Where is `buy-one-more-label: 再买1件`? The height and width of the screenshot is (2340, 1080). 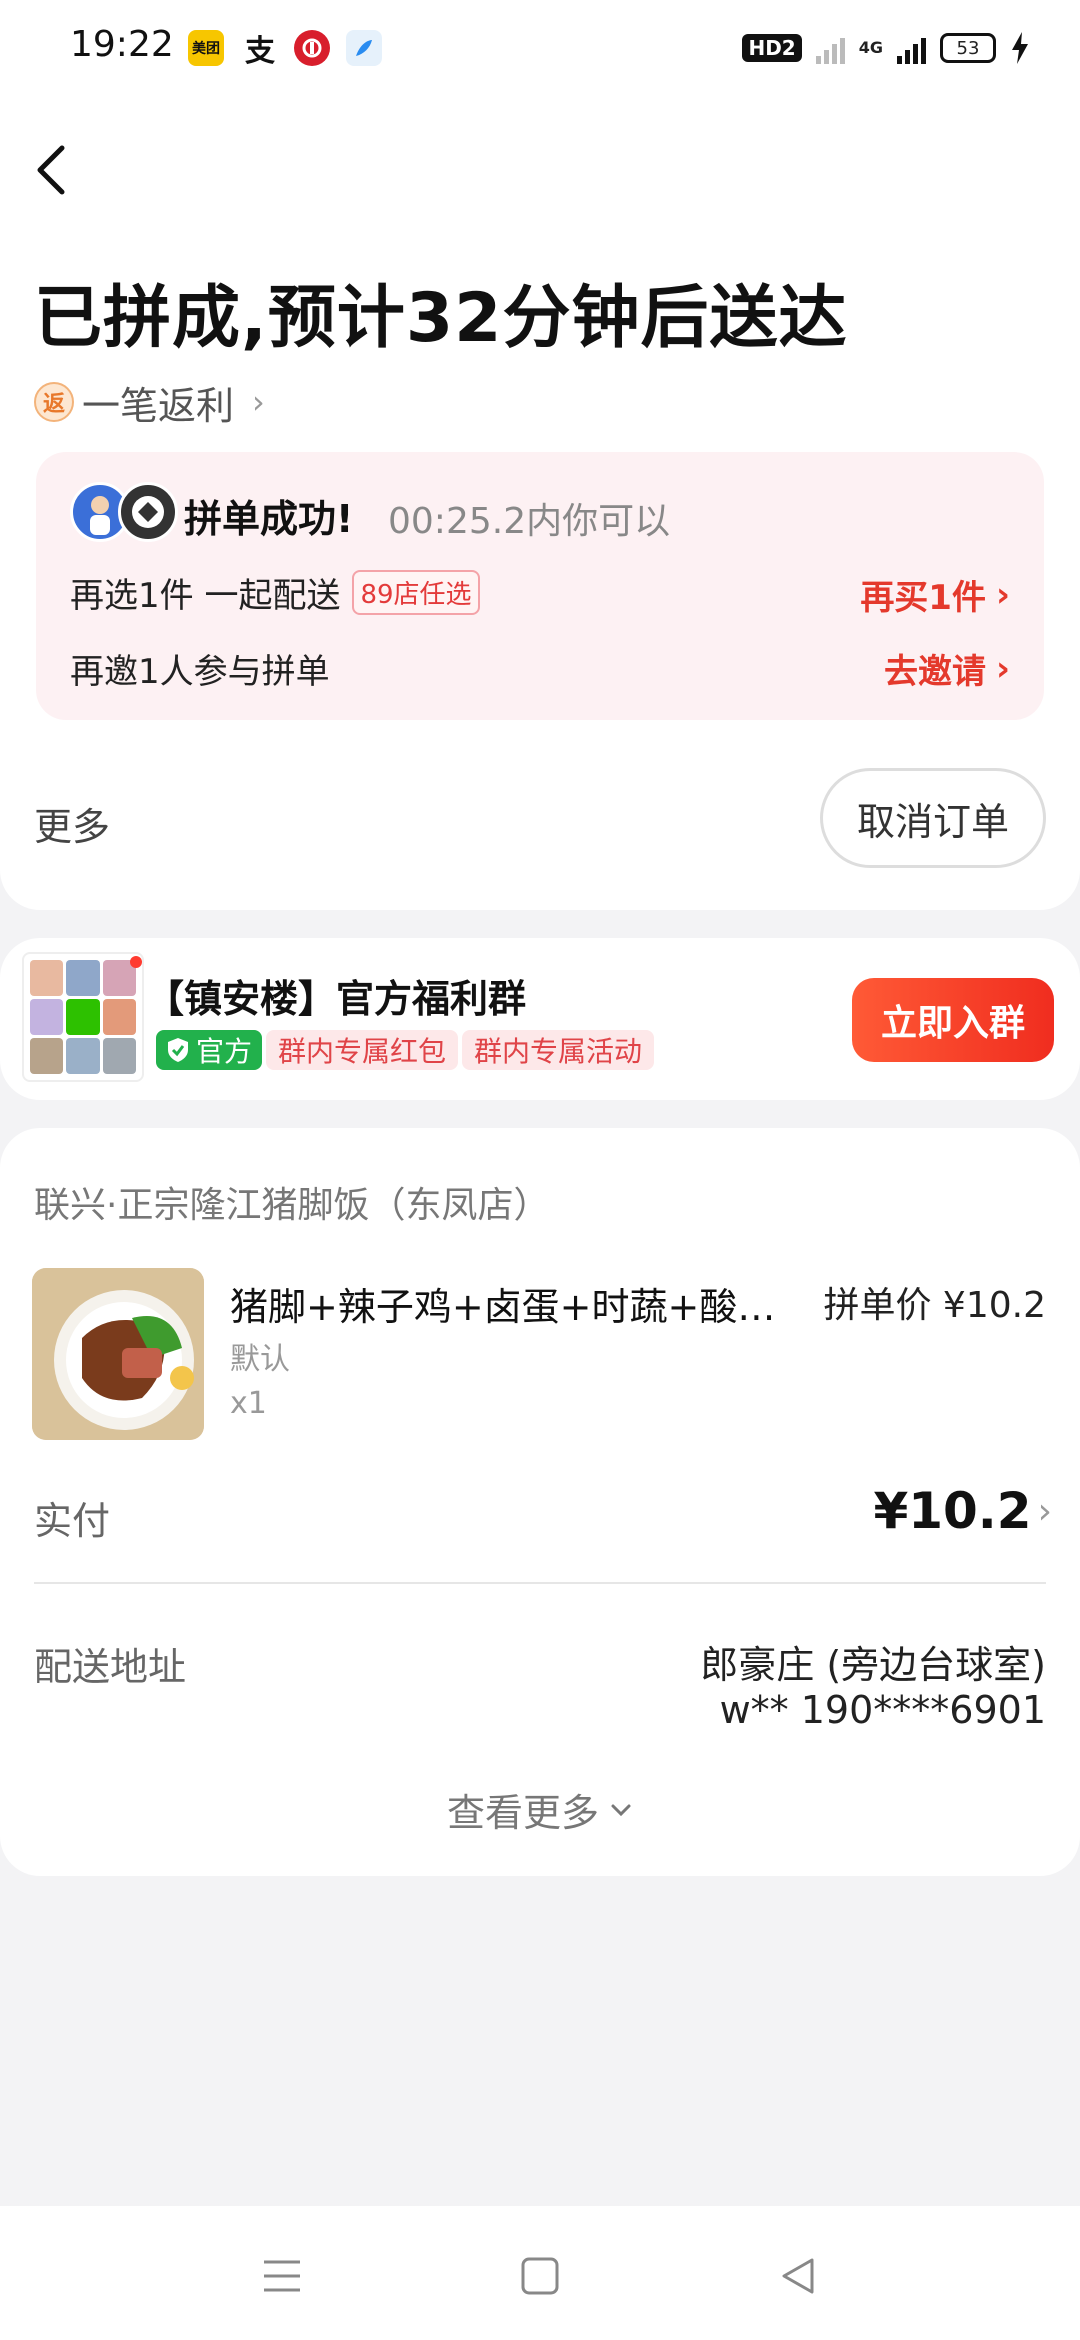
buy-one-more-label: 再买1件 is located at coordinates (923, 598).